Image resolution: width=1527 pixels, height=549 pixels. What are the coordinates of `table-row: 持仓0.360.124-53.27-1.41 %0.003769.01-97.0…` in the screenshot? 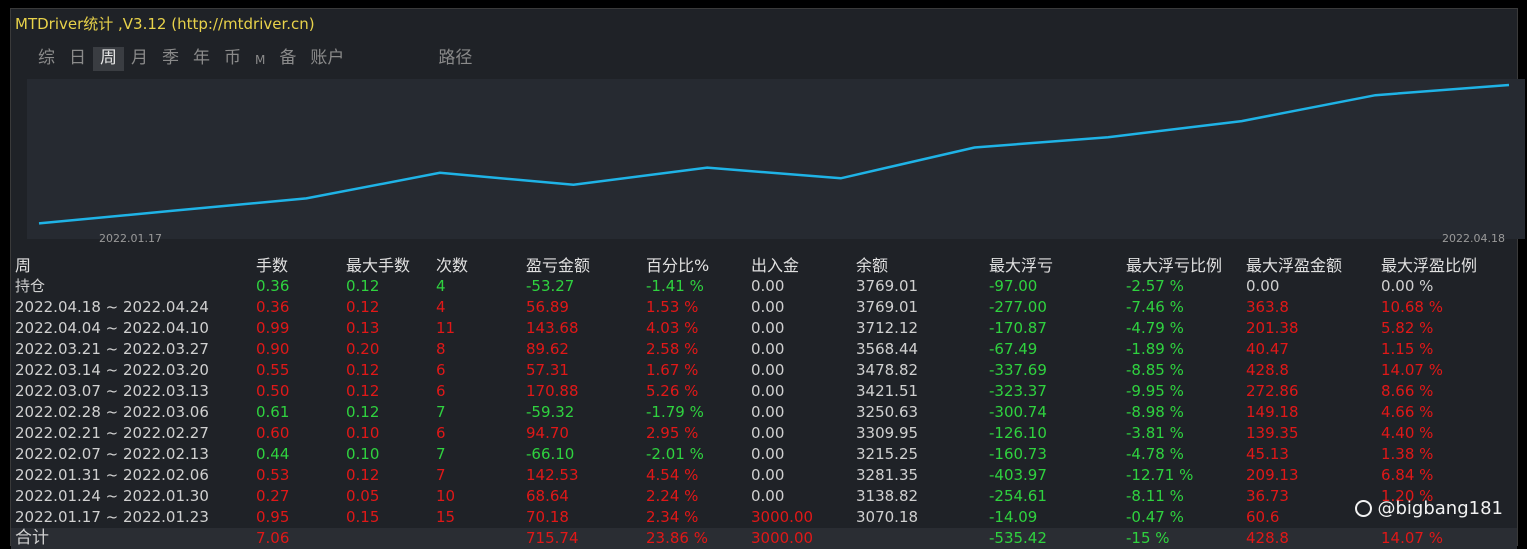 It's located at (764, 286).